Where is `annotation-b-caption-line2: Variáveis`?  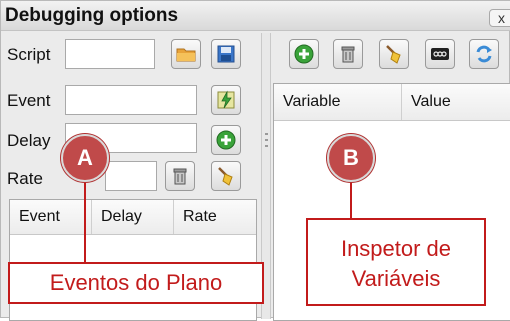 annotation-b-caption-line2: Variáveis is located at coordinates (396, 278).